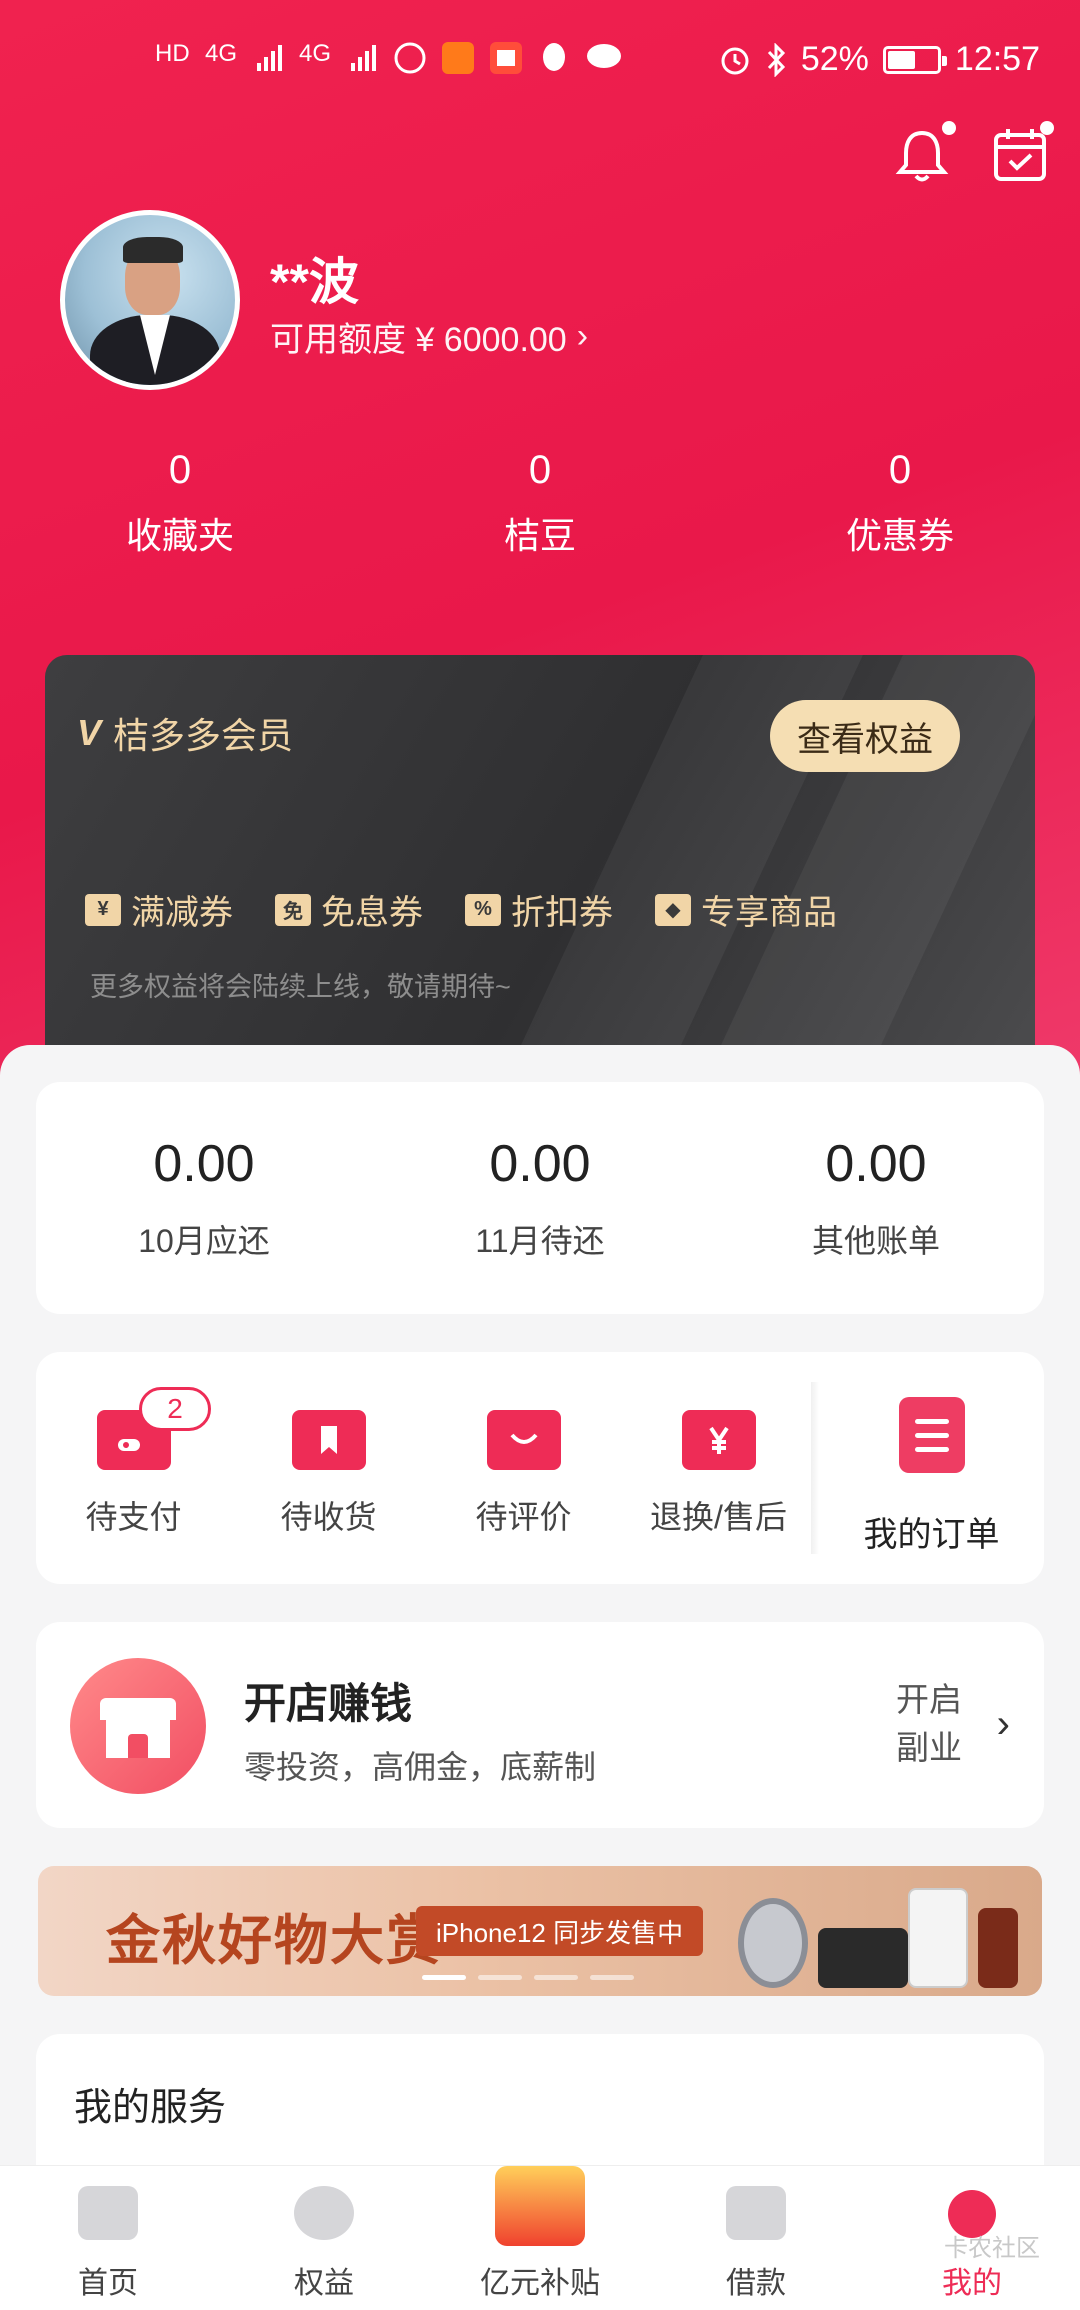 The width and height of the screenshot is (1080, 2310). I want to click on phone-image, so click(938, 1938).